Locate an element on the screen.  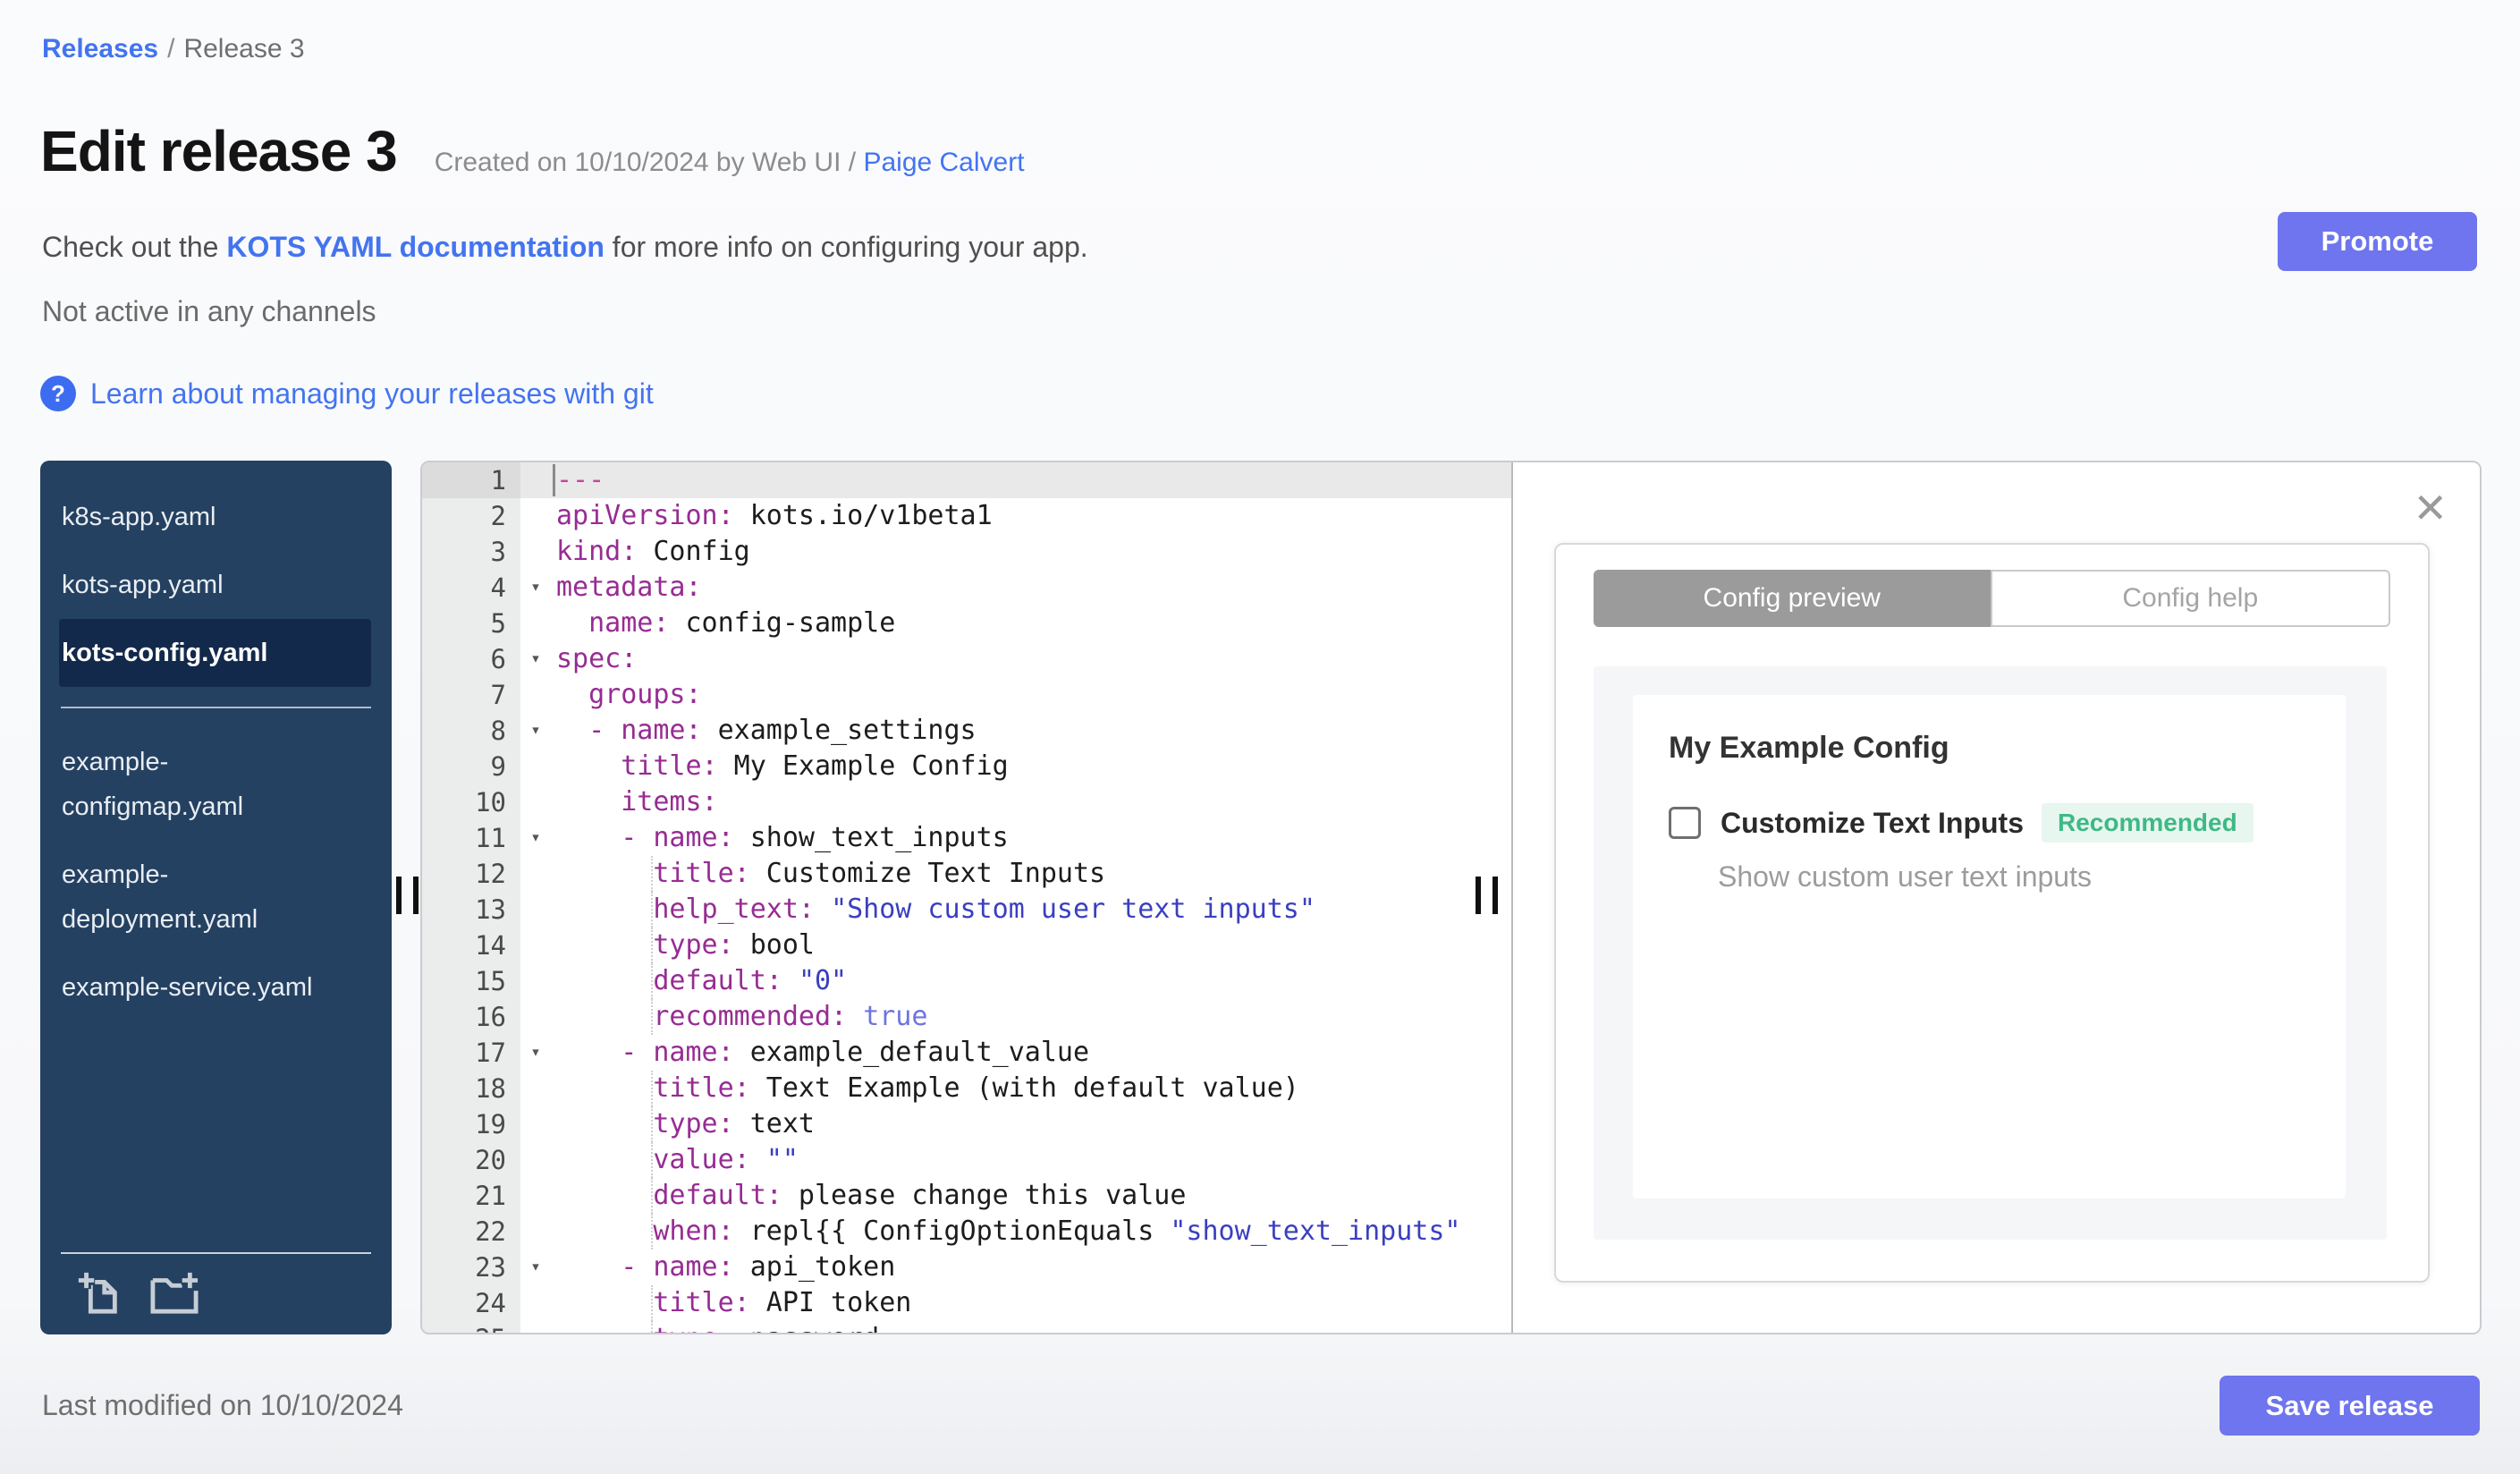
editor-line-11: 11 ▾ - name: show_text_inputs is located at coordinates (966, 838).